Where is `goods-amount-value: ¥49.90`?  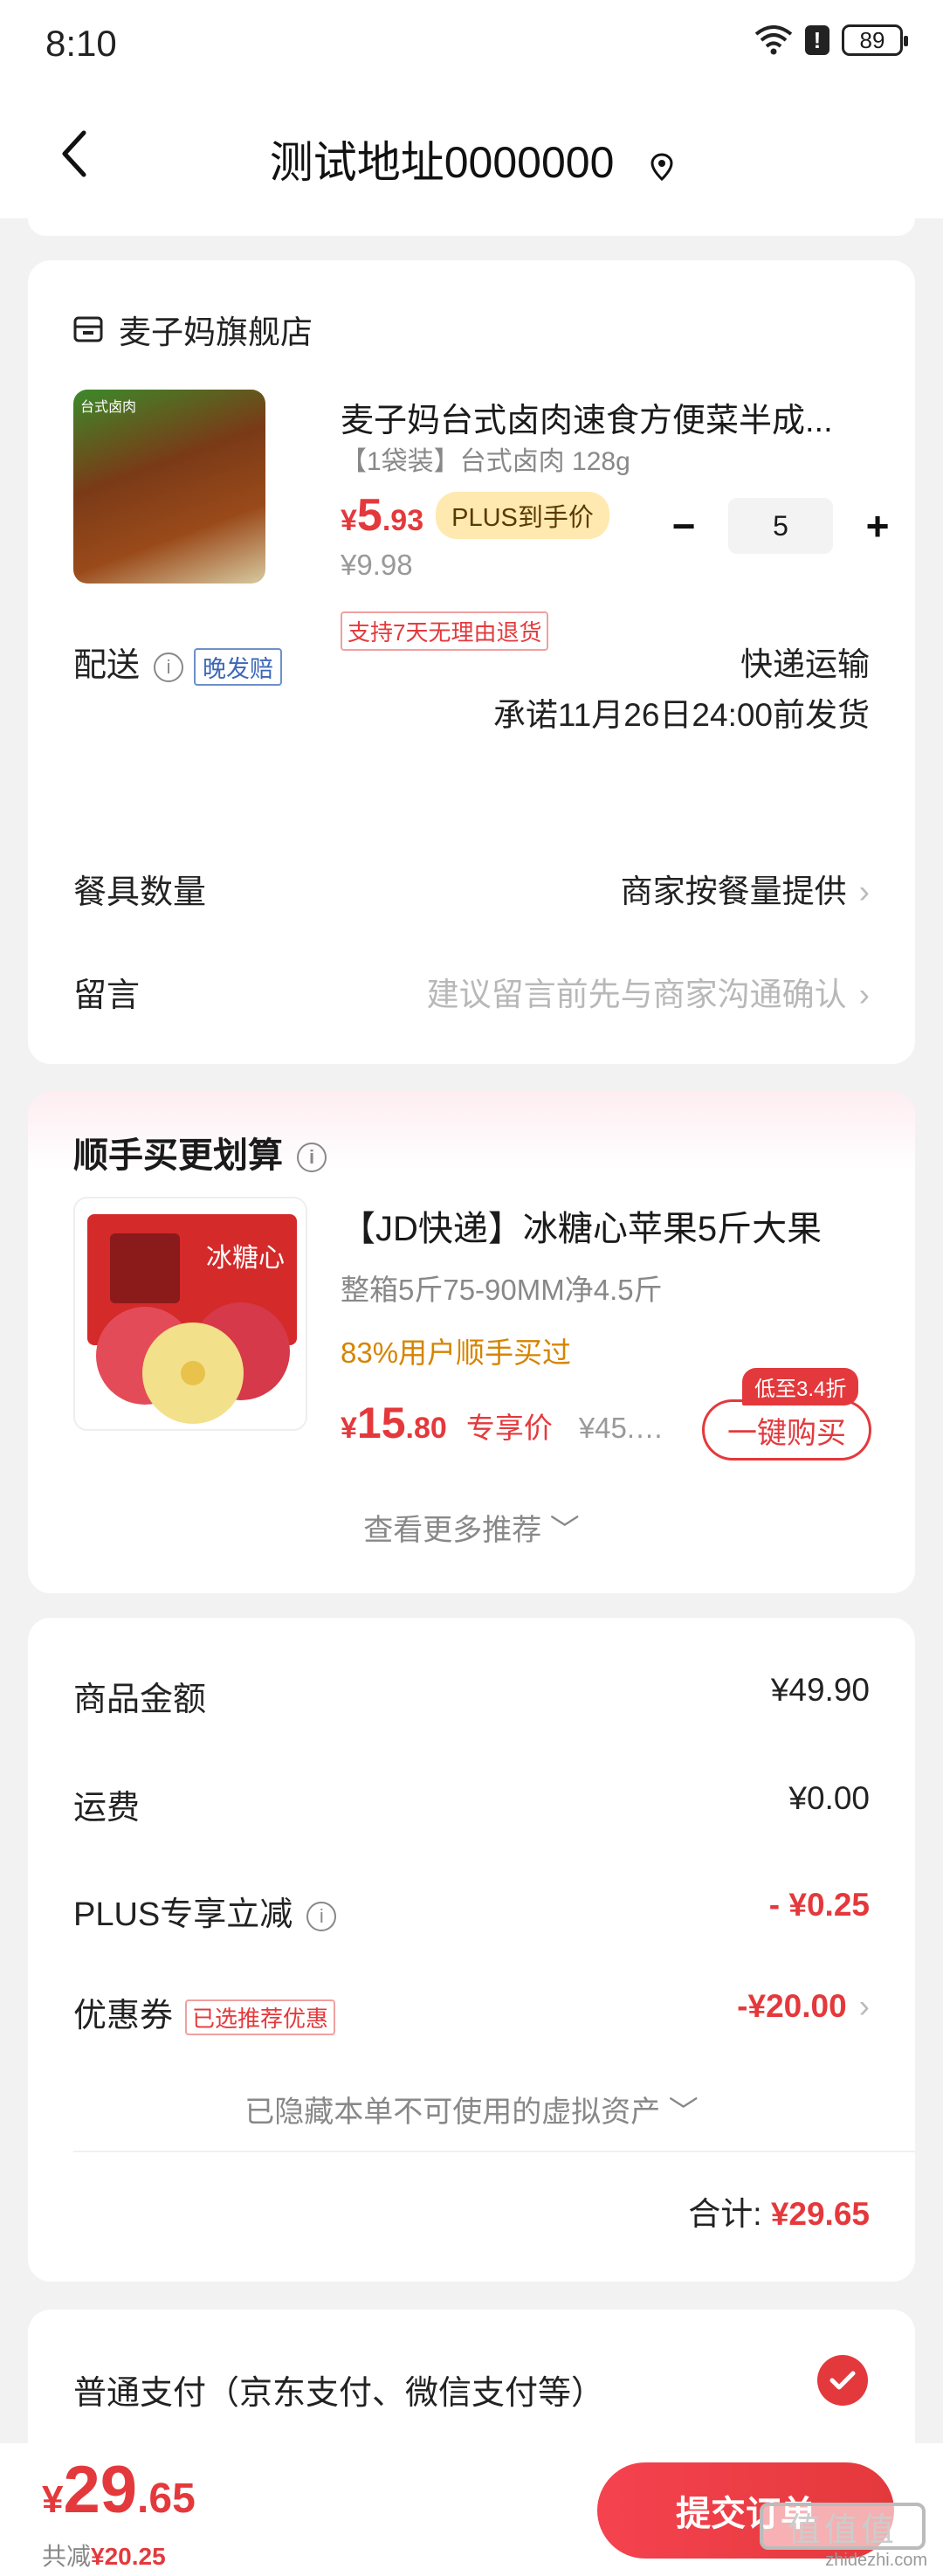
goods-amount-value: ¥49.90 is located at coordinates (820, 1690).